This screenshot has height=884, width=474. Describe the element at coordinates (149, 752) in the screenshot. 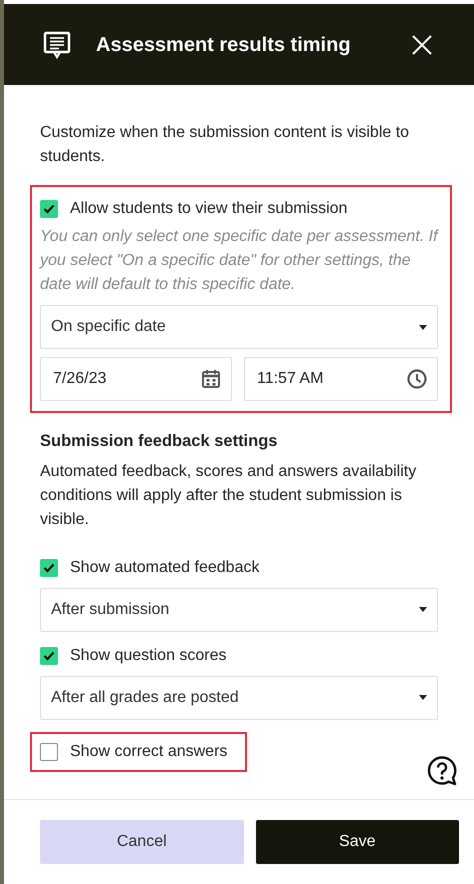

I see `checkbox-label: Show correct answers` at that location.